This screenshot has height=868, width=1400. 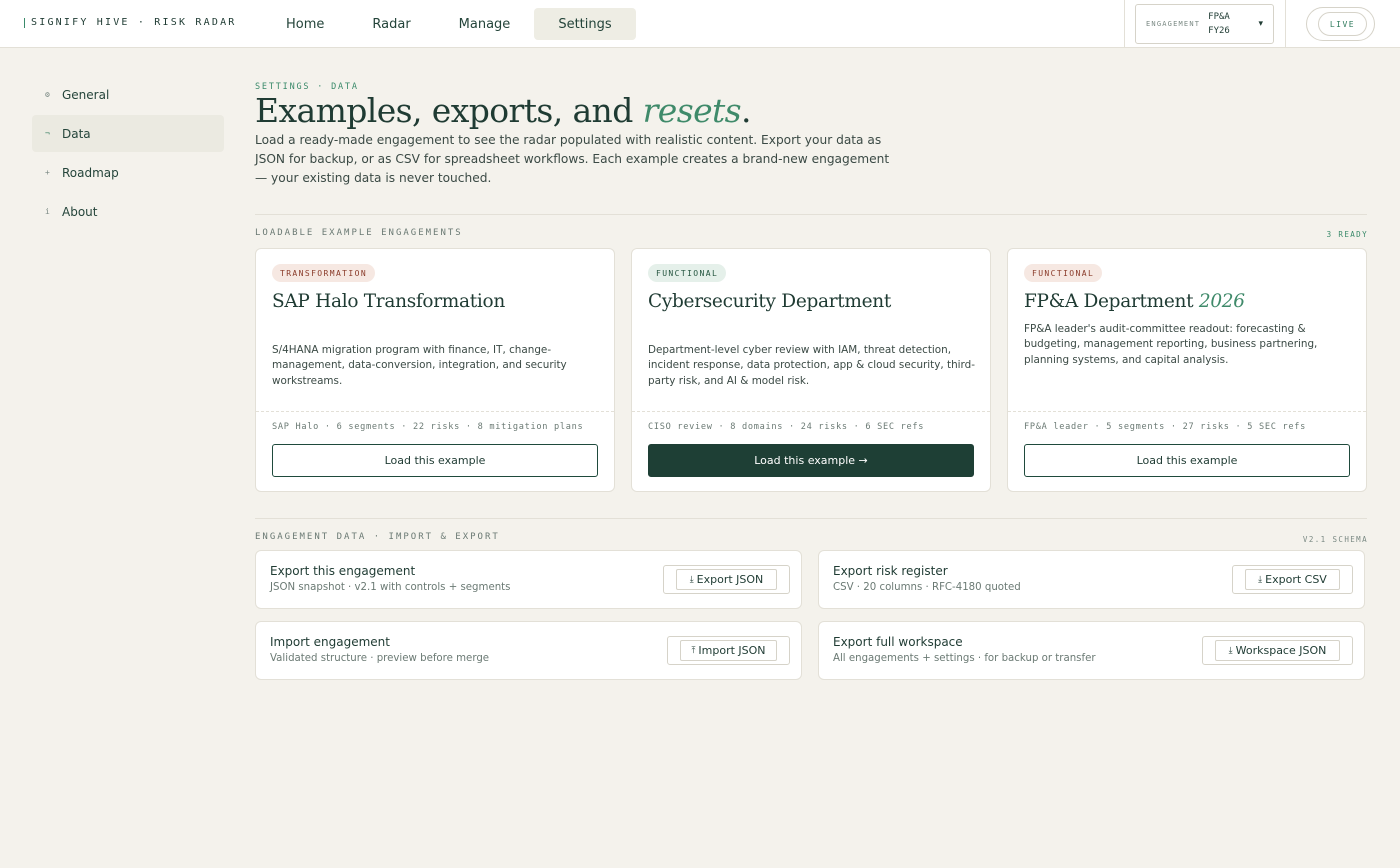 I want to click on brand: SIGNIFY HIVE · RISK RADAR, so click(x=130, y=22).